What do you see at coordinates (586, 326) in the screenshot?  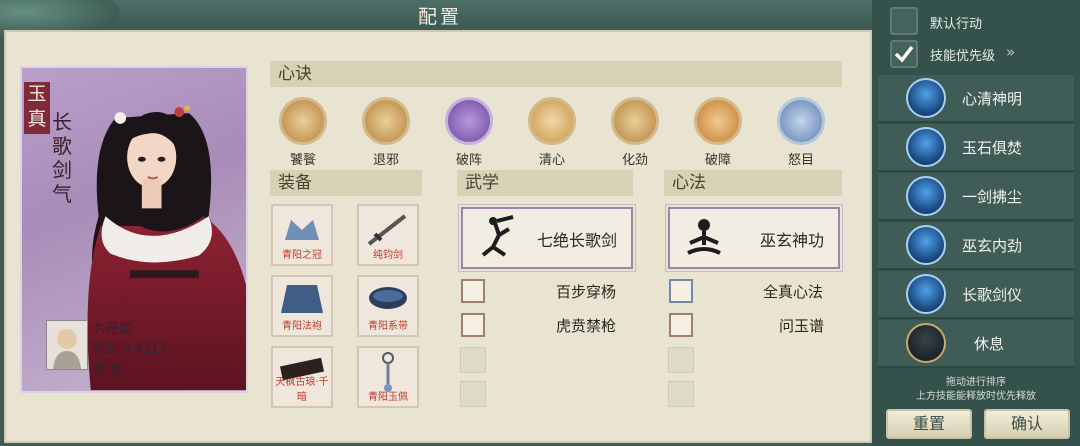 I see `martial-skill-1: 虎贲禁枪` at bounding box center [586, 326].